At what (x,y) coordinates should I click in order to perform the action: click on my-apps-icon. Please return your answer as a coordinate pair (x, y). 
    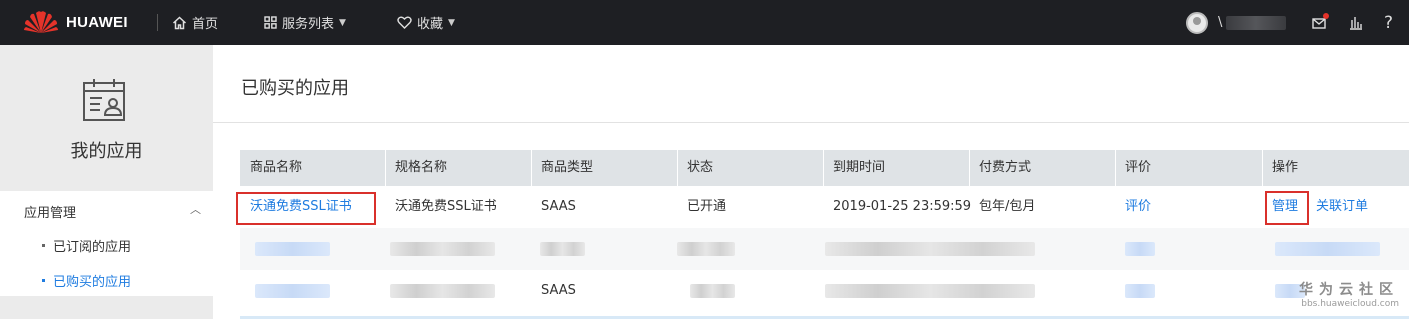
    Looking at the image, I should click on (104, 100).